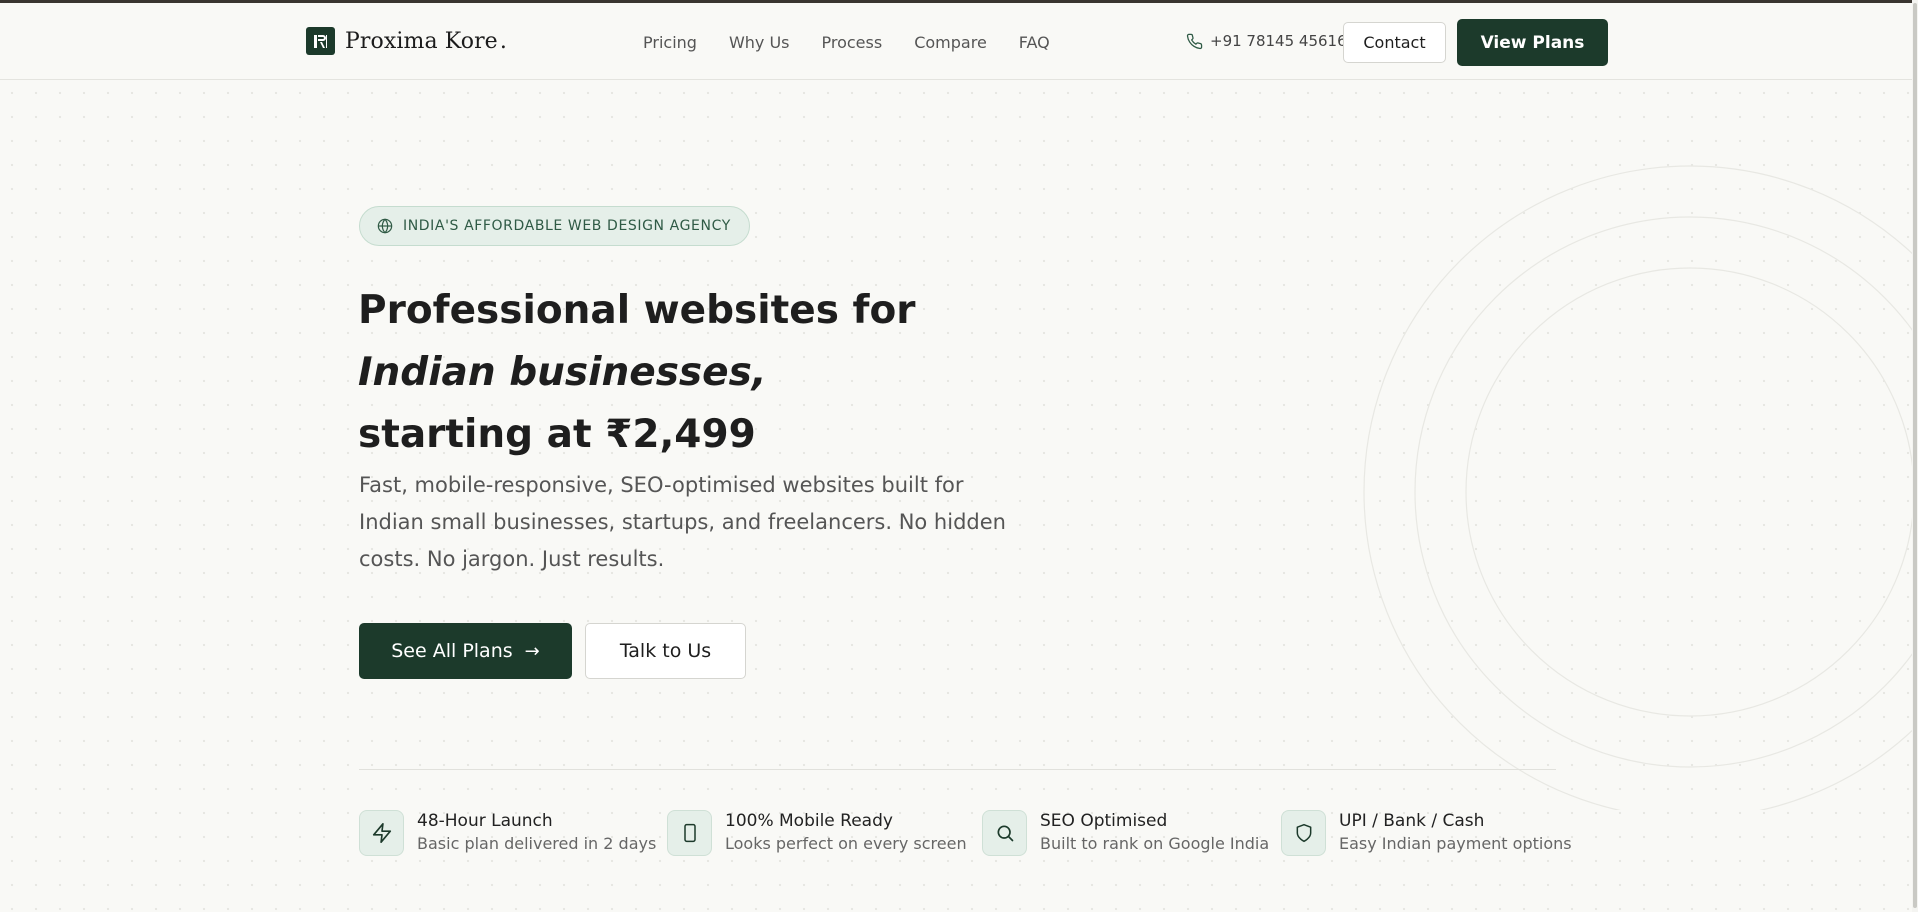 This screenshot has height=912, width=1918. Describe the element at coordinates (1303, 833) in the screenshot. I see `shield-icon` at that location.